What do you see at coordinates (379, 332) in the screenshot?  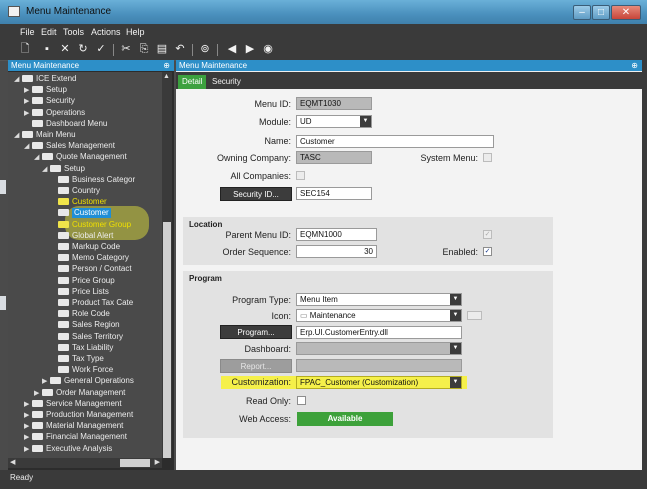 I see `program-field: Erp.UI.CustomerEntry.dll` at bounding box center [379, 332].